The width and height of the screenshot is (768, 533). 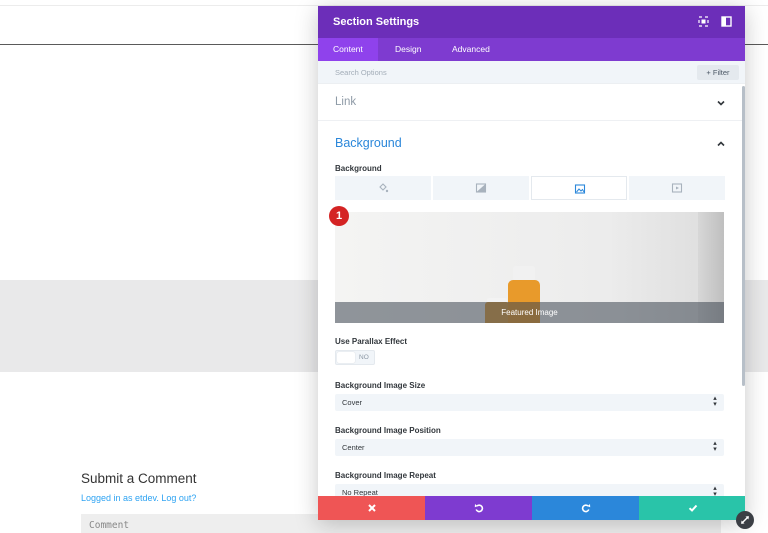 What do you see at coordinates (529, 490) in the screenshot?
I see `image-repeat-select: No Repeat ▴ ▾` at bounding box center [529, 490].